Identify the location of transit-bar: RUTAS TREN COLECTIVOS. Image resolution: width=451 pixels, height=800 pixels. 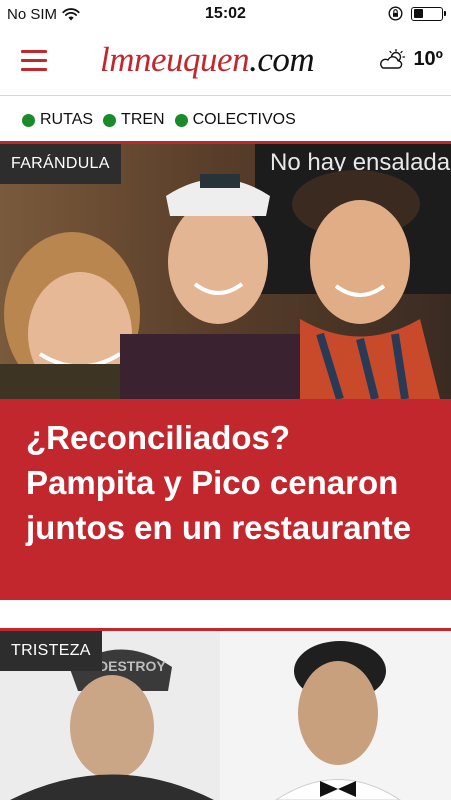
(225, 120).